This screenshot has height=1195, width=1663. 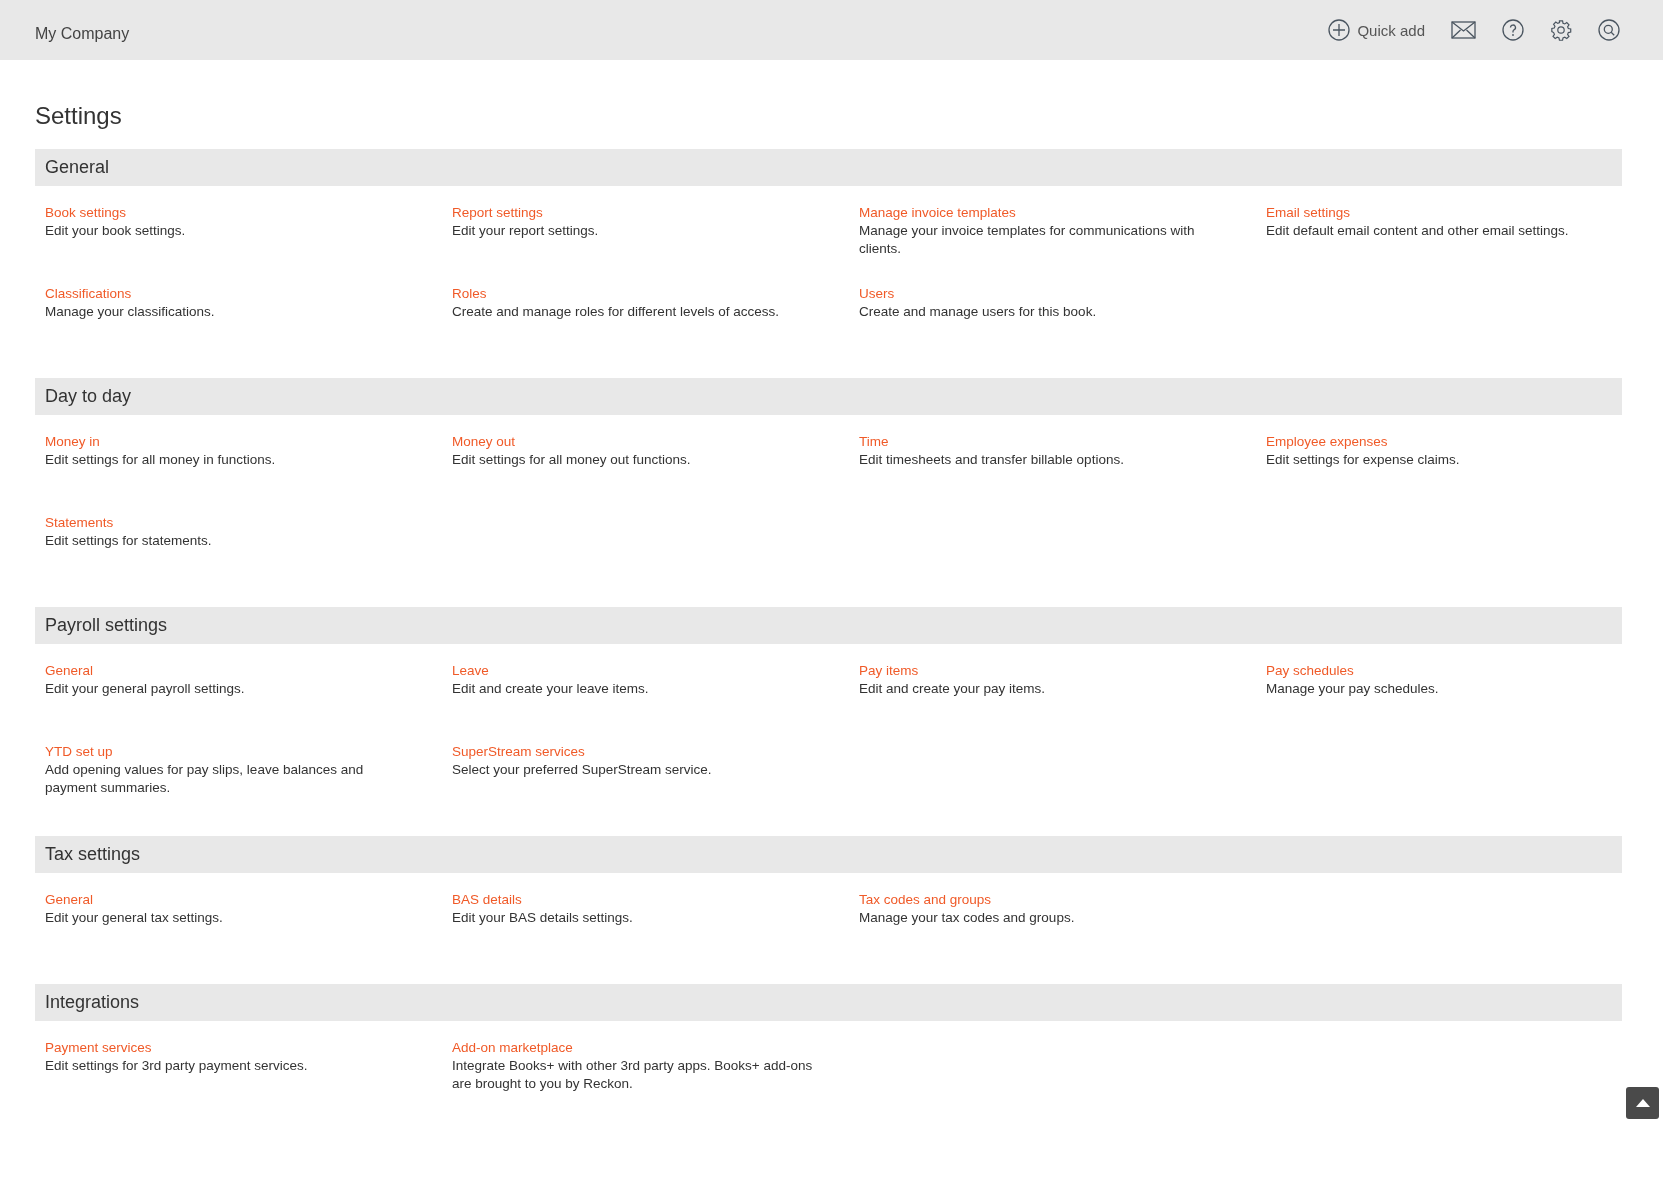 I want to click on settings-description: Manage your classifications., so click(x=130, y=312).